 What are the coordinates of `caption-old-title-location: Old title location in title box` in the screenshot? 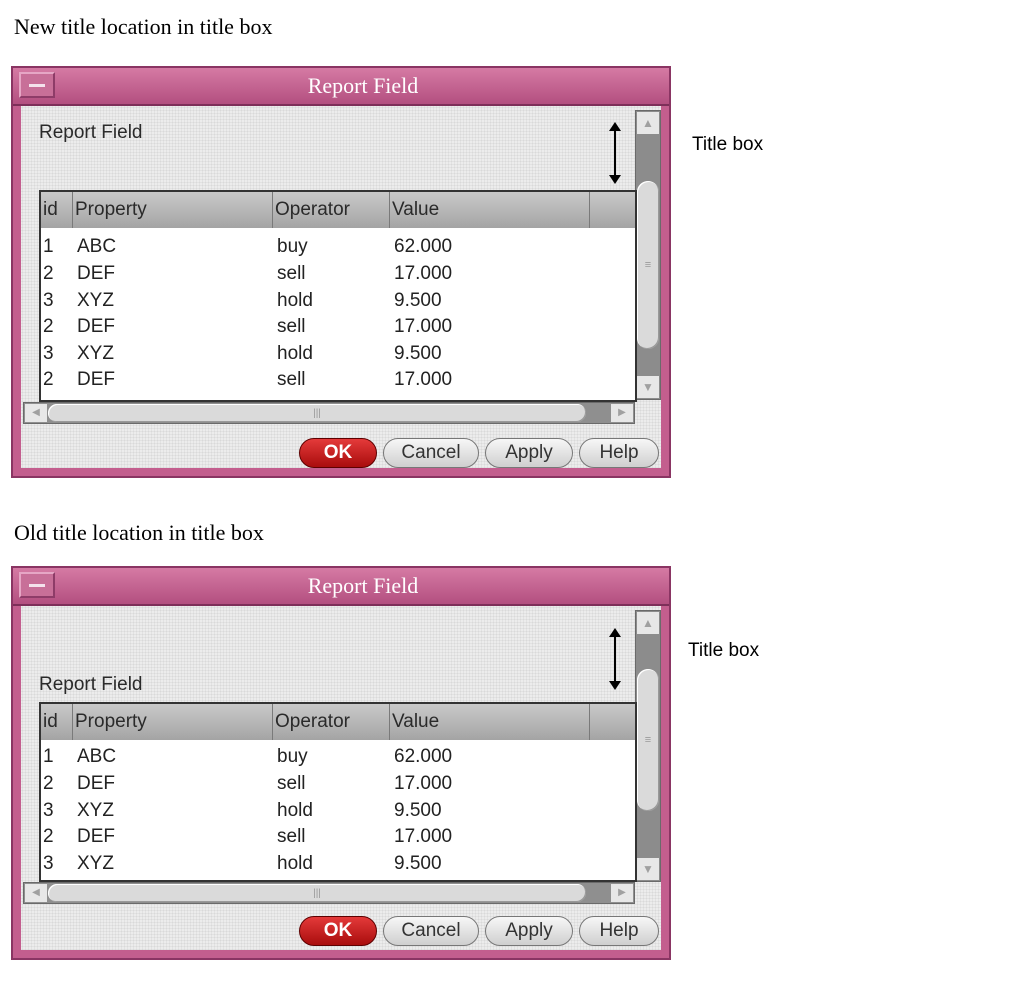 It's located at (139, 532).